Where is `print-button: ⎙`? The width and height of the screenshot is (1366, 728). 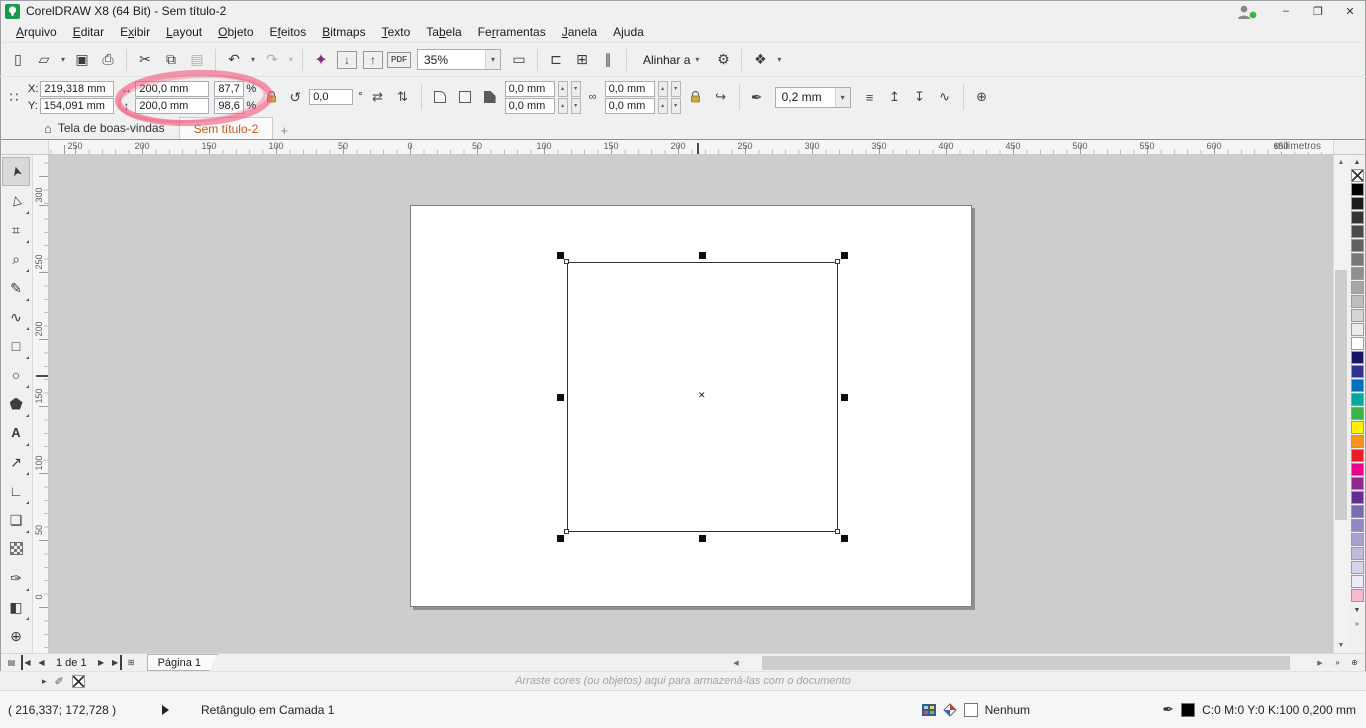
print-button: ⎙ is located at coordinates (108, 60).